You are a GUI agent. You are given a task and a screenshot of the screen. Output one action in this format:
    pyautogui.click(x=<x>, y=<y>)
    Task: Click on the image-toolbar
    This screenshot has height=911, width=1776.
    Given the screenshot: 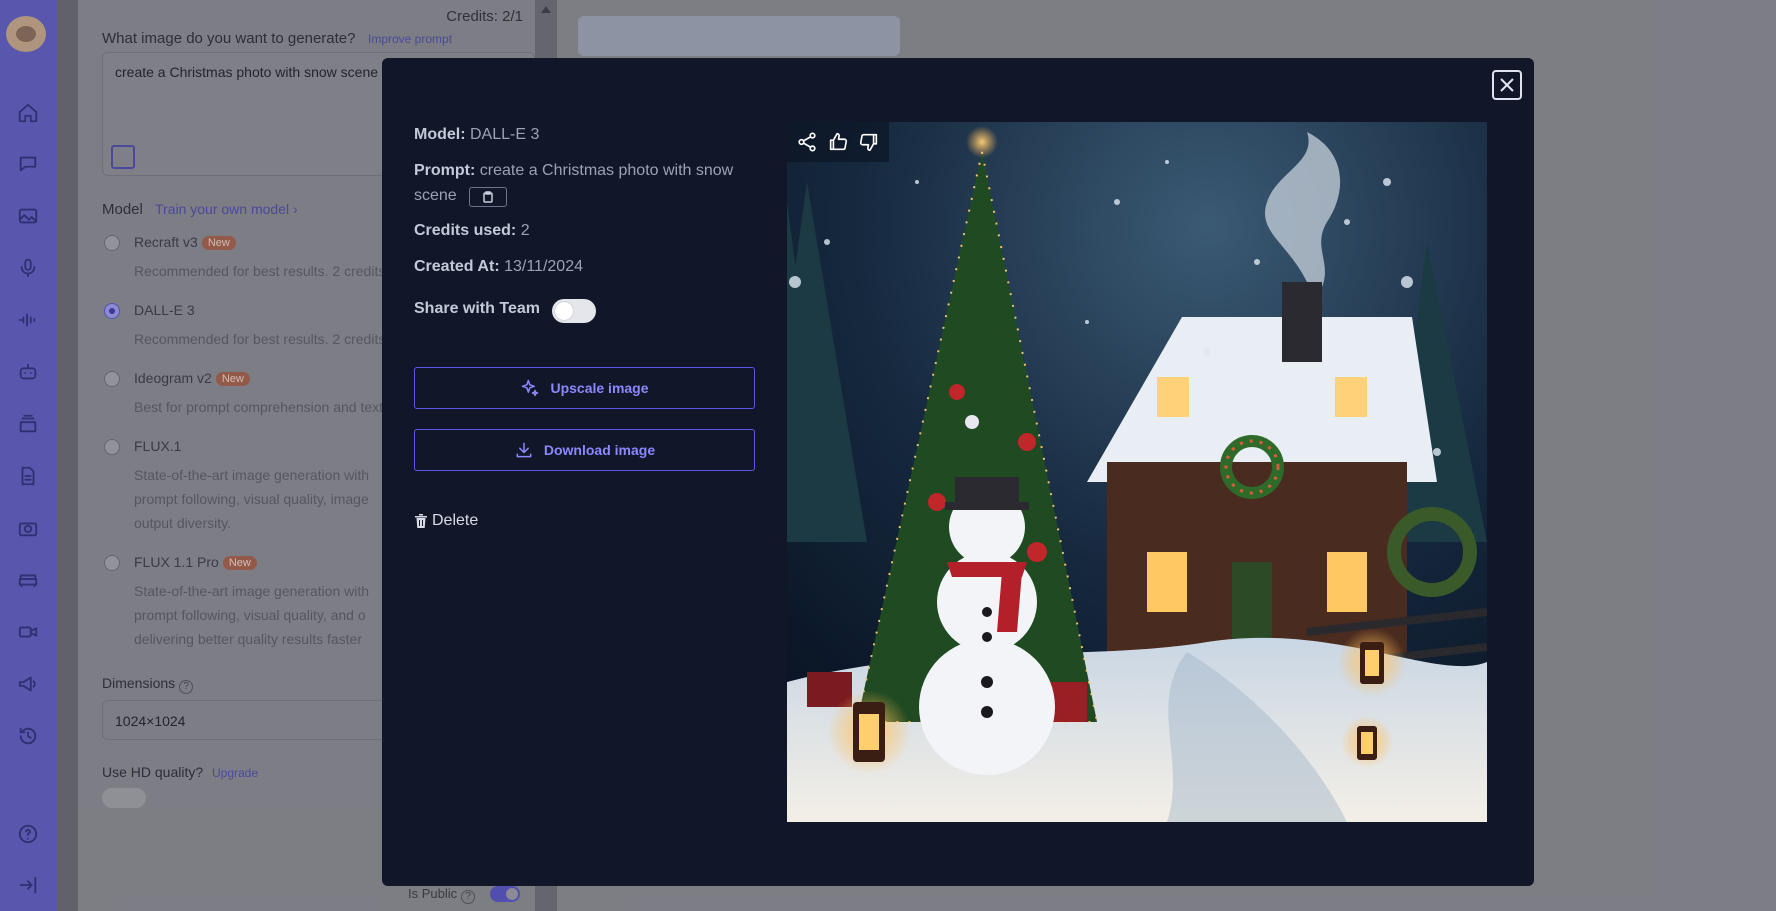 What is the action you would take?
    pyautogui.click(x=838, y=142)
    